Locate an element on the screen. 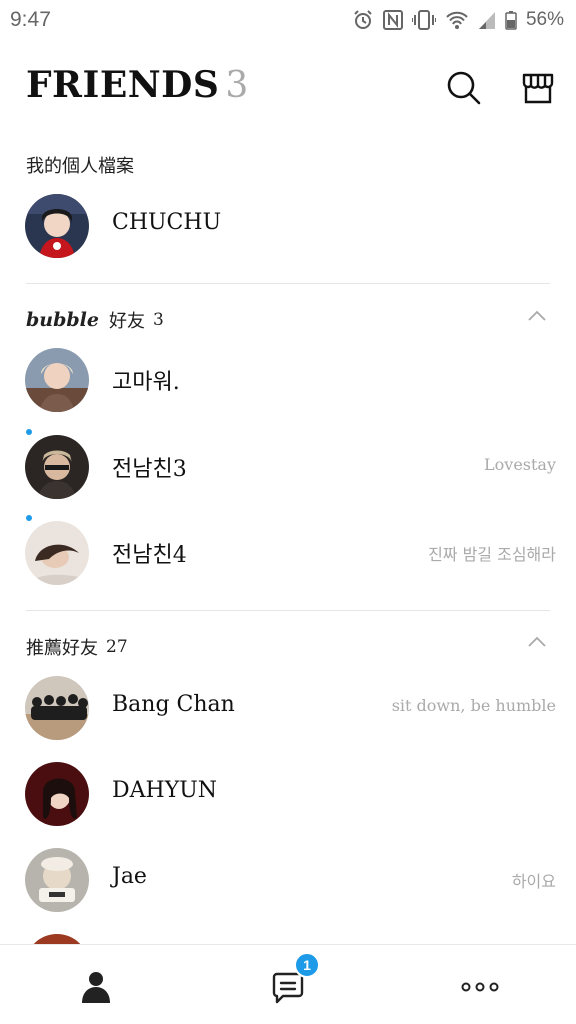  bubble-section-label: bubble 好友 3 is located at coordinates (95, 320).